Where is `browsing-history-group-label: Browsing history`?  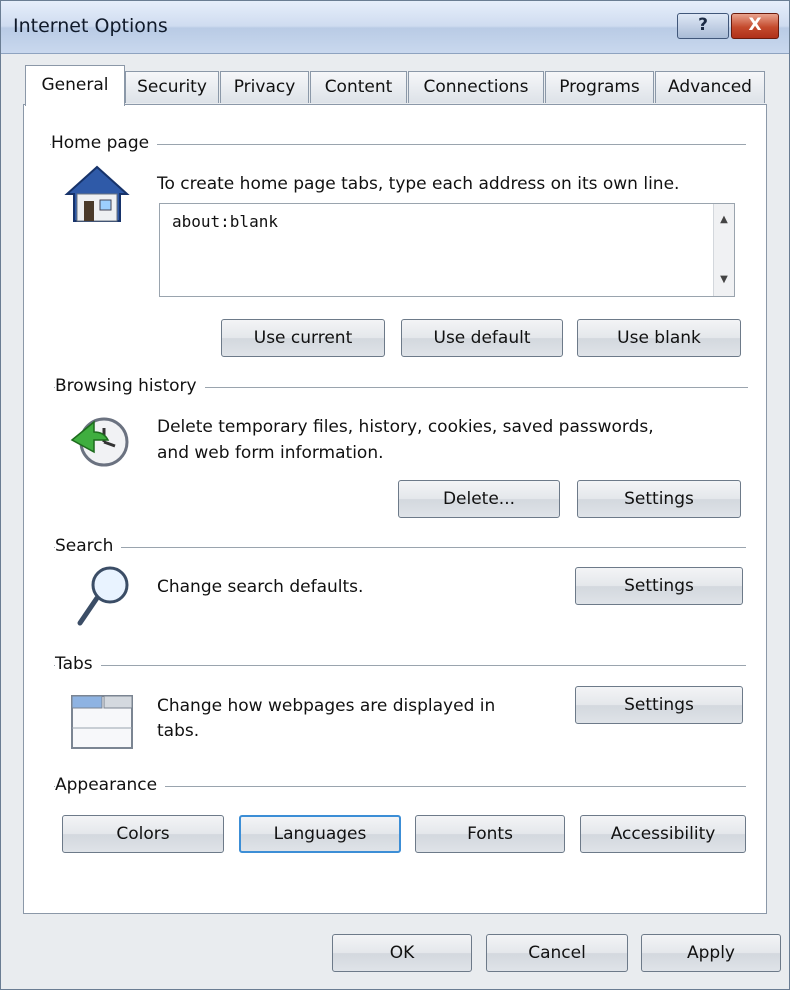
browsing-history-group-label: Browsing history is located at coordinates (130, 386).